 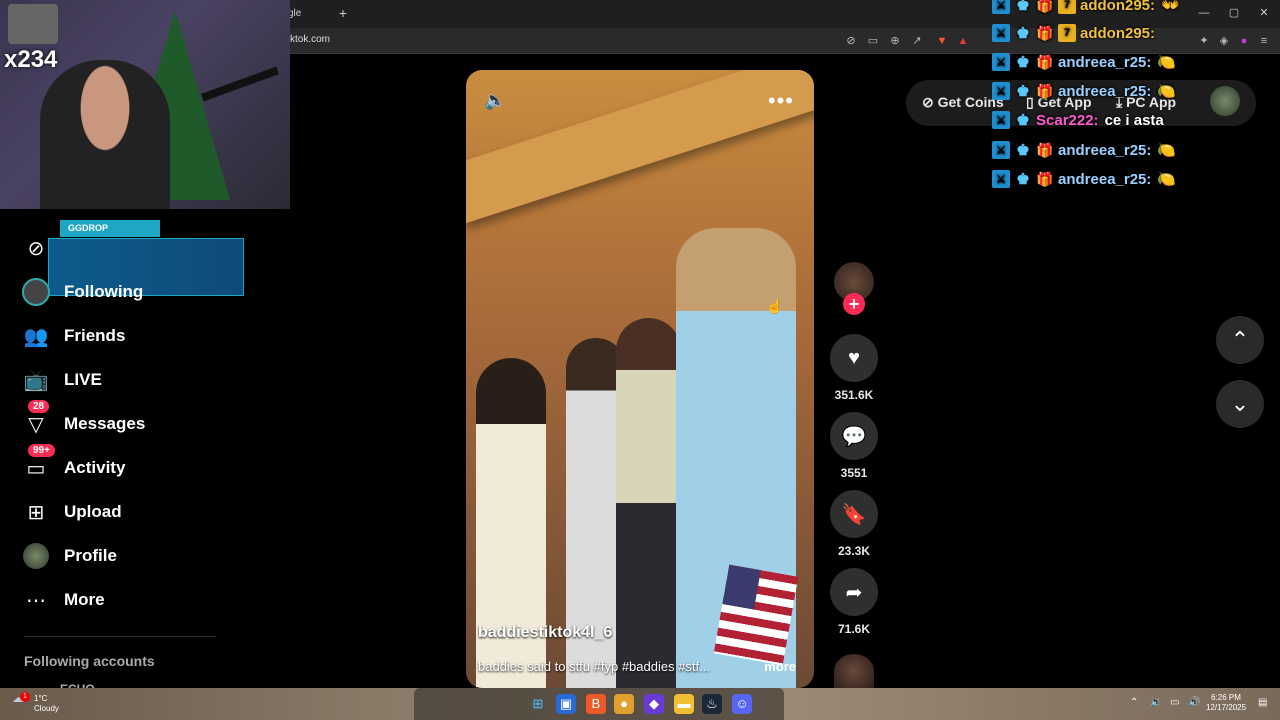 I want to click on previous-video-button: ⌃, so click(x=1240, y=340).